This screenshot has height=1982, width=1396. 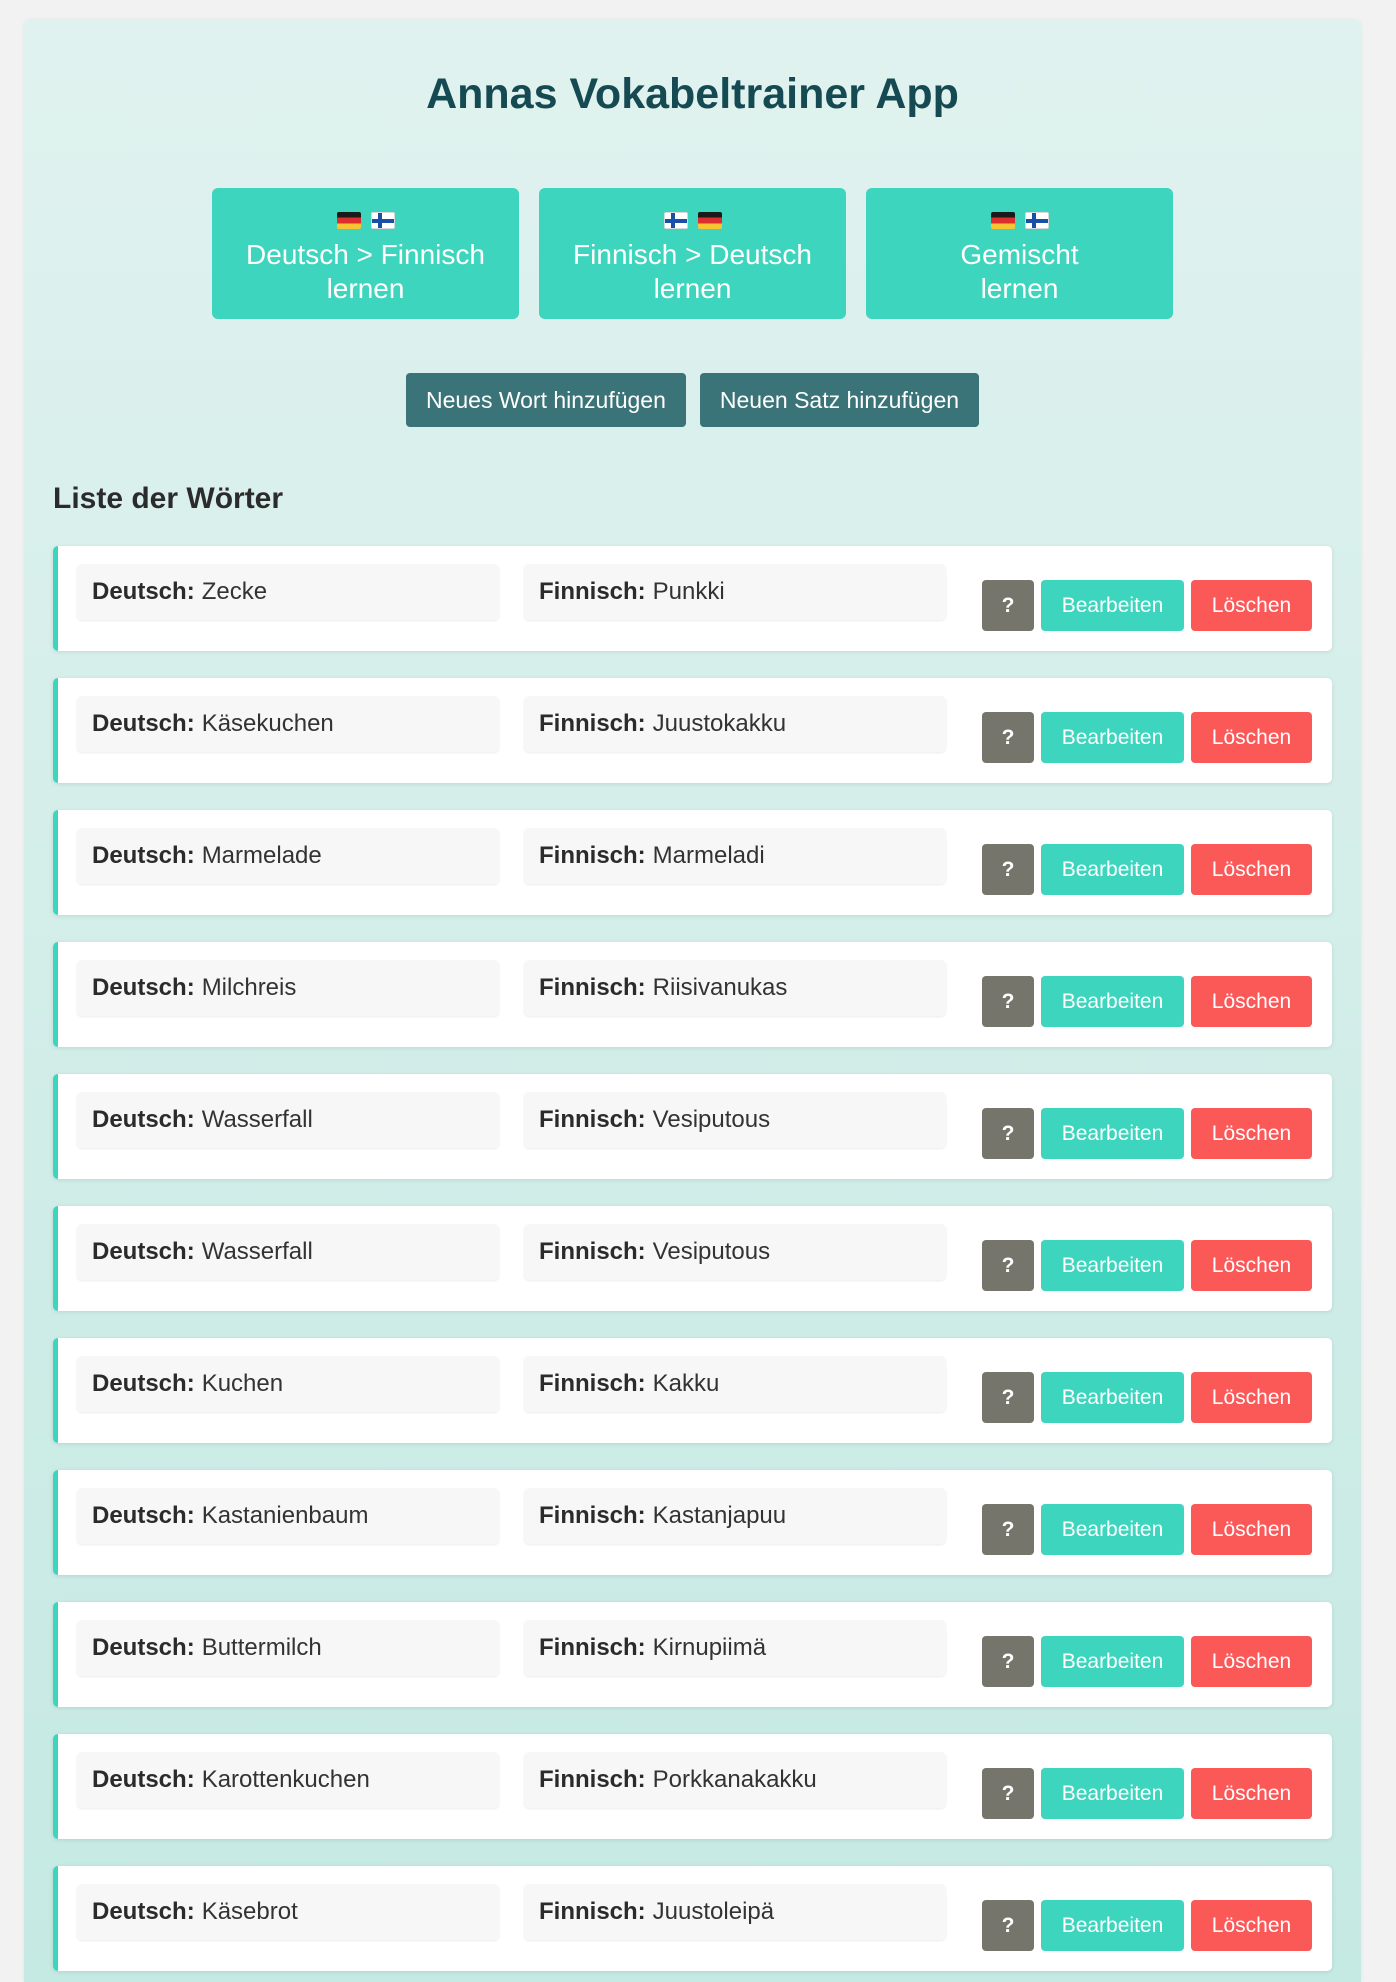 I want to click on german-word: Karottenkuchen, so click(x=285, y=1779).